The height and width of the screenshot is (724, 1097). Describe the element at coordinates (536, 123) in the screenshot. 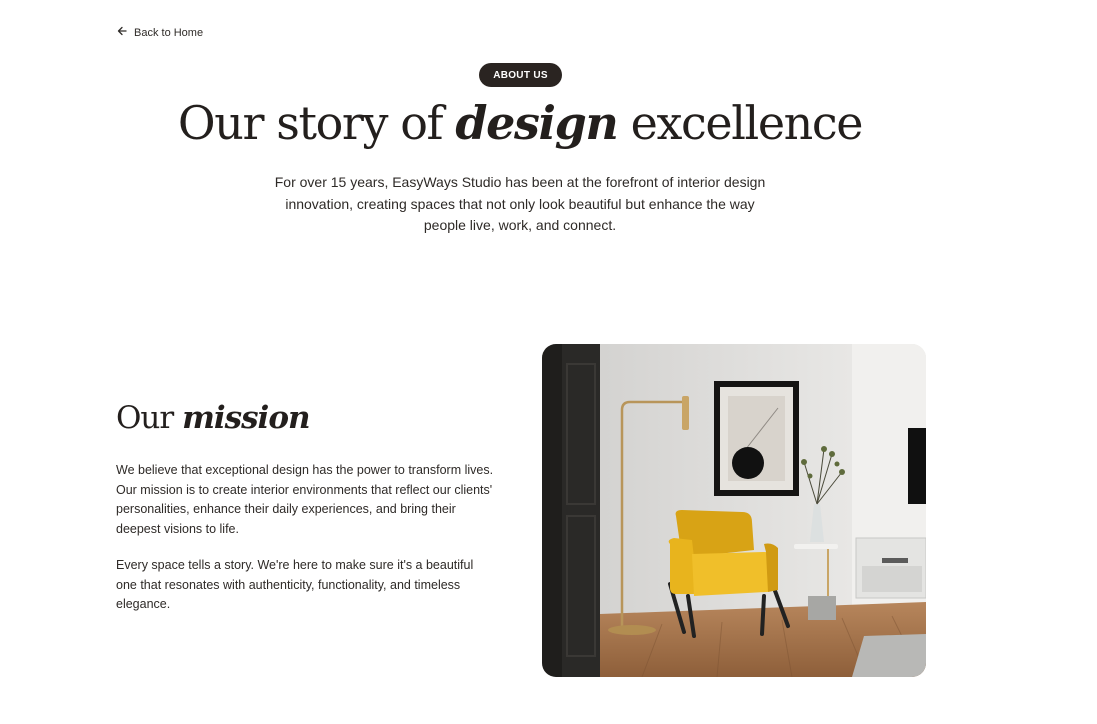

I see `hero-title-emphasis: design` at that location.